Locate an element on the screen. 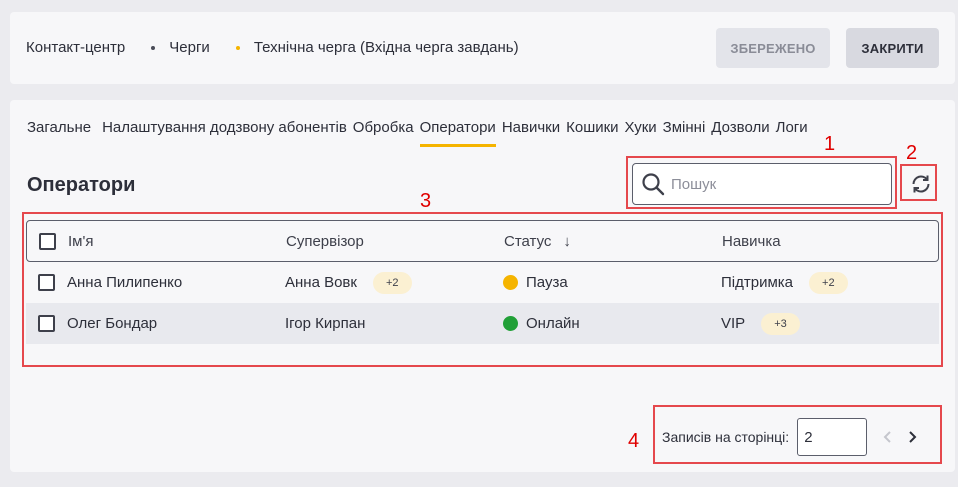 This screenshot has width=958, height=487. tab-operators: Оператори is located at coordinates (457, 133).